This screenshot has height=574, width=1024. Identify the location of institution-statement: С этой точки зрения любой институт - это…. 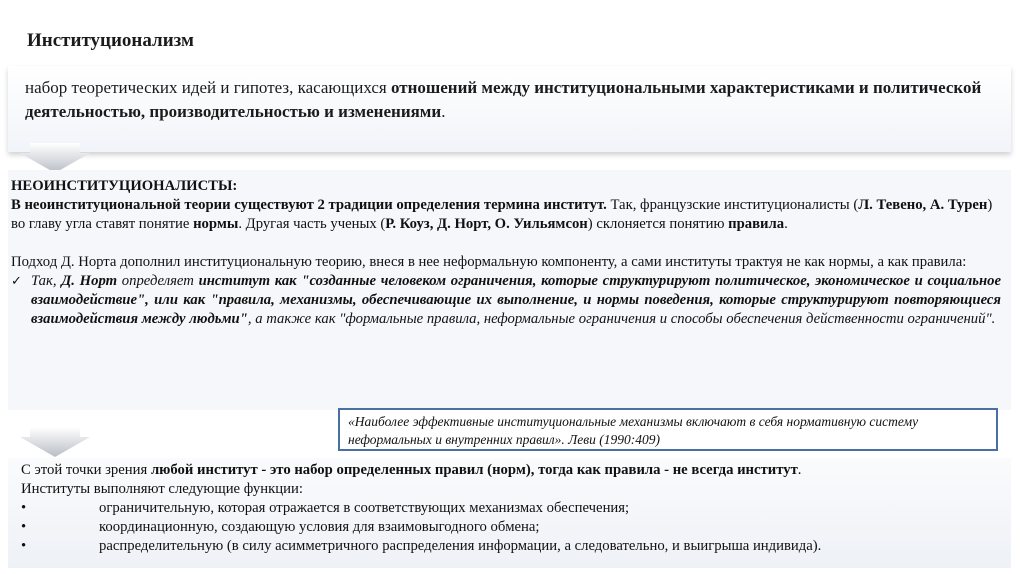
(411, 470).